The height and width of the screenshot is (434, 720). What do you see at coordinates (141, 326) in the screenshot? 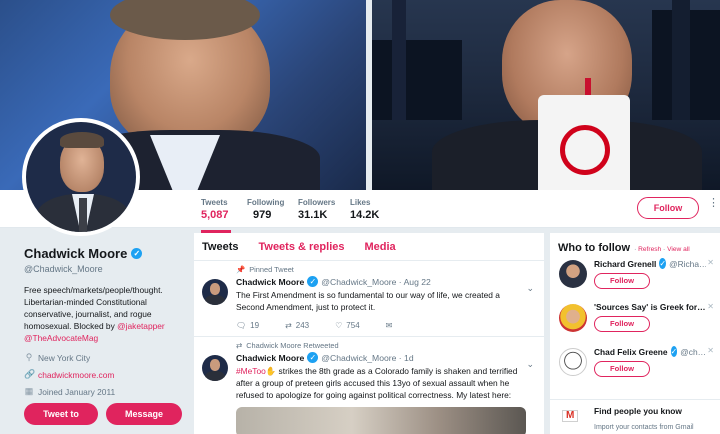
I see `bio-mention-jaketapper: @jaketapper` at bounding box center [141, 326].